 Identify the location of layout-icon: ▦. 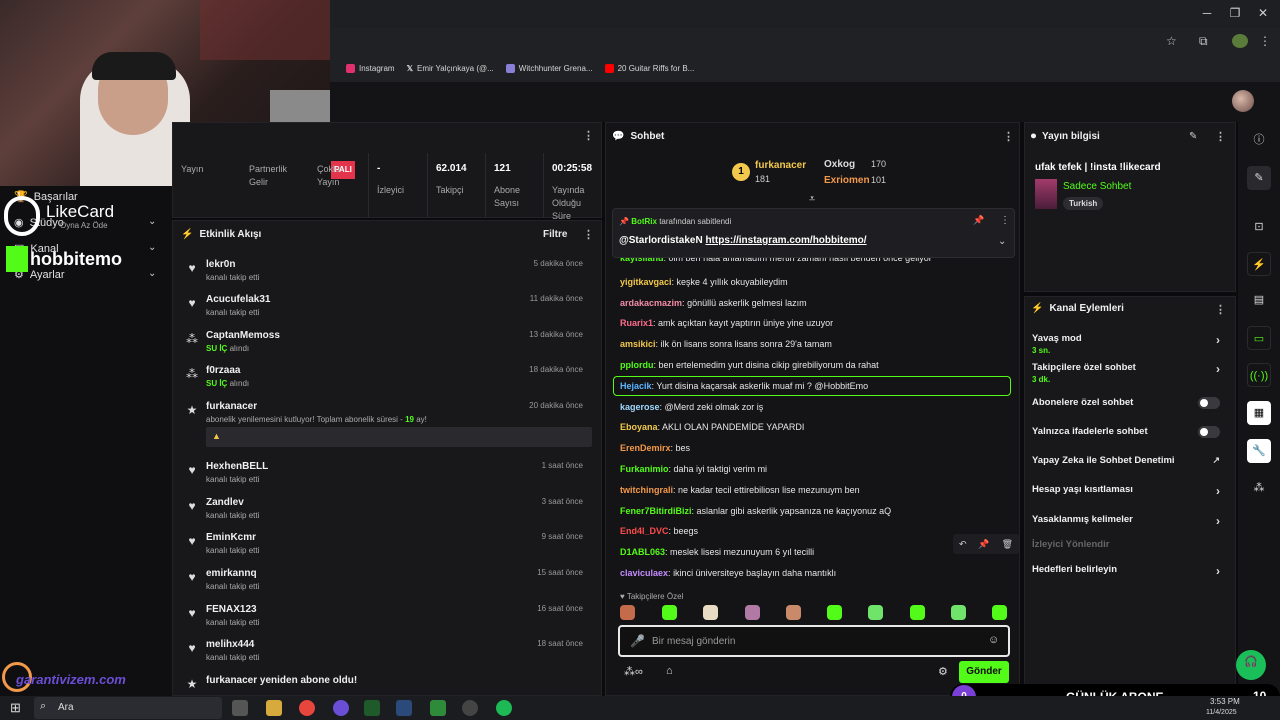
(1259, 413).